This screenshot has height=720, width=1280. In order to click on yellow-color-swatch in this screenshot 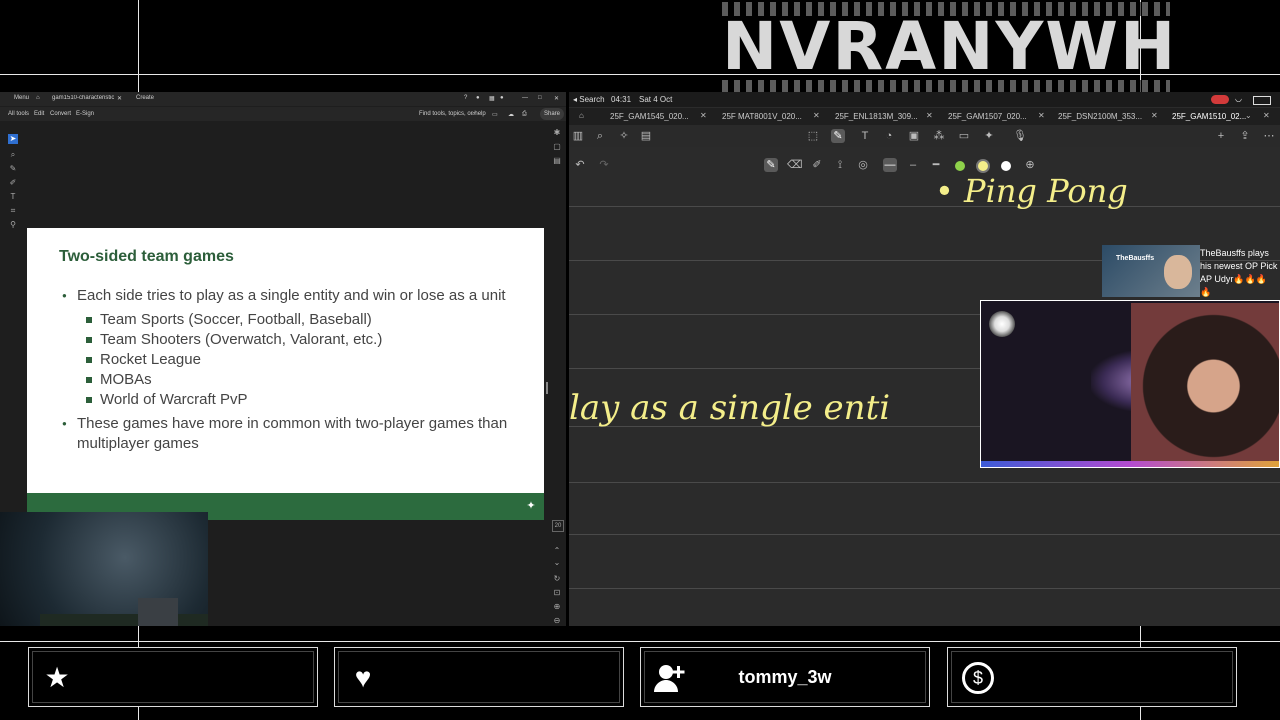, I will do `click(983, 166)`.